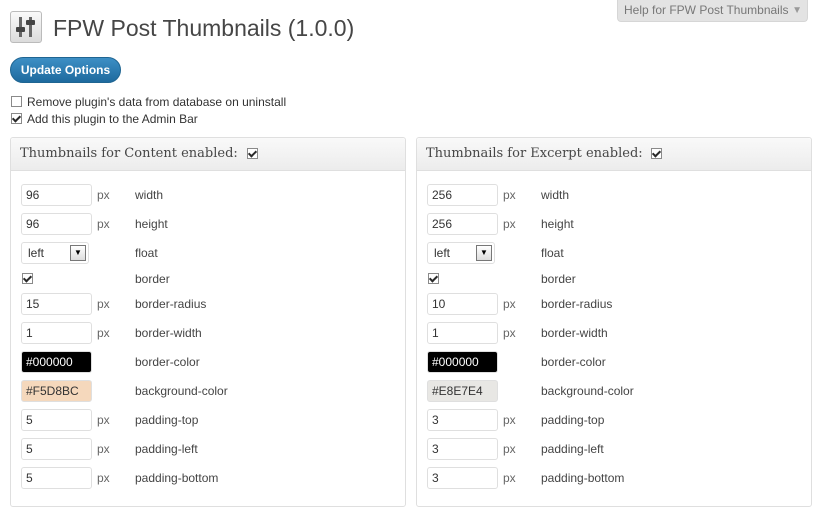  What do you see at coordinates (56, 224) in the screenshot?
I see `content-height-input: 96` at bounding box center [56, 224].